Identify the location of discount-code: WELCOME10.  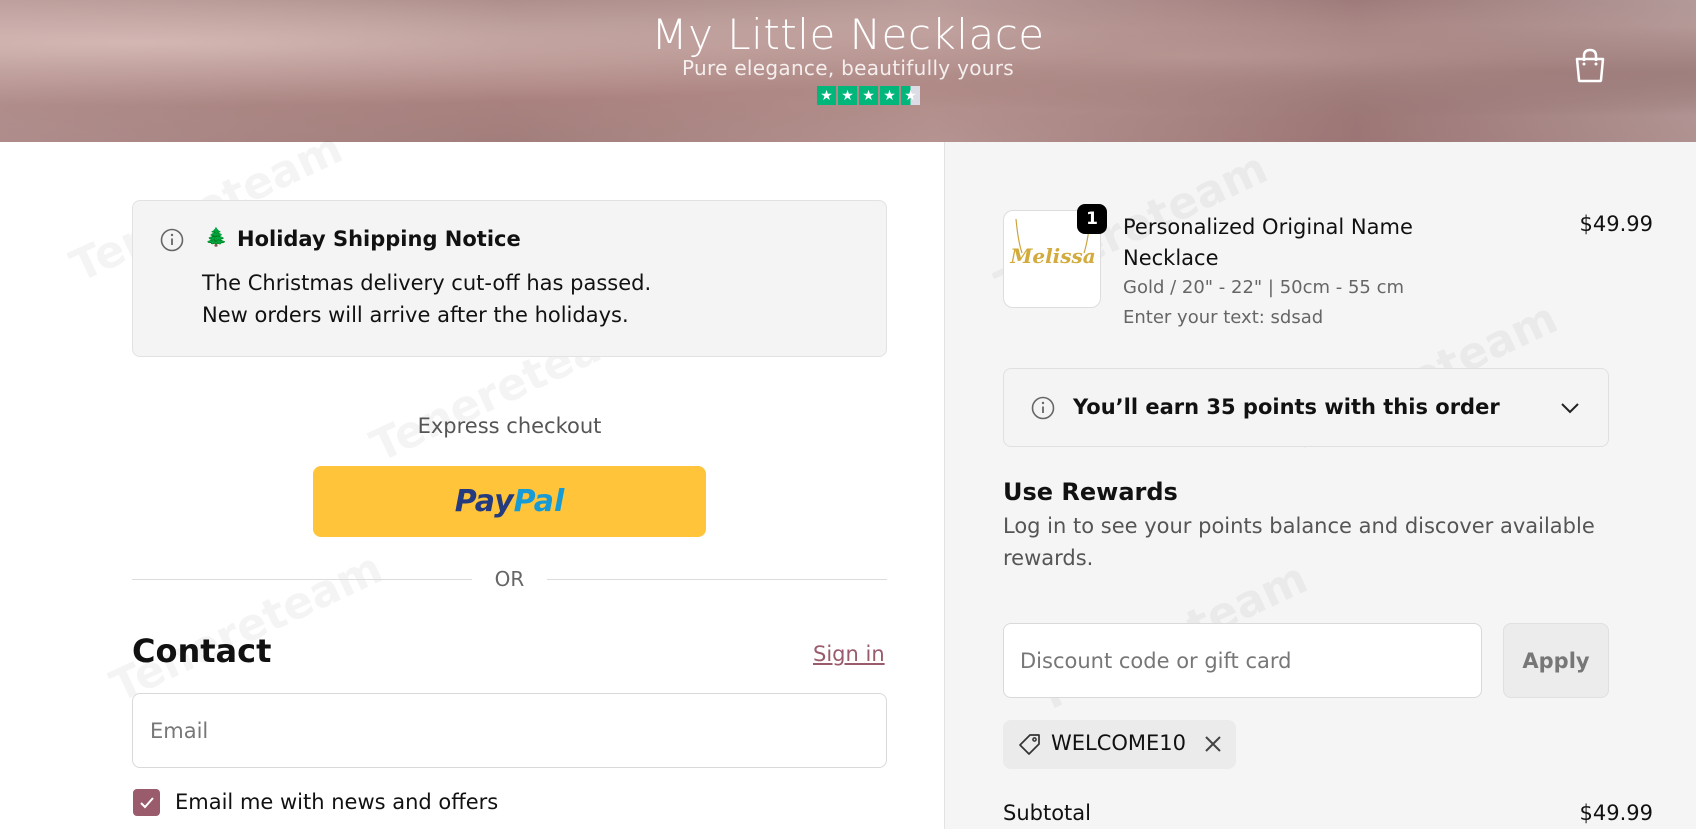
(1119, 743).